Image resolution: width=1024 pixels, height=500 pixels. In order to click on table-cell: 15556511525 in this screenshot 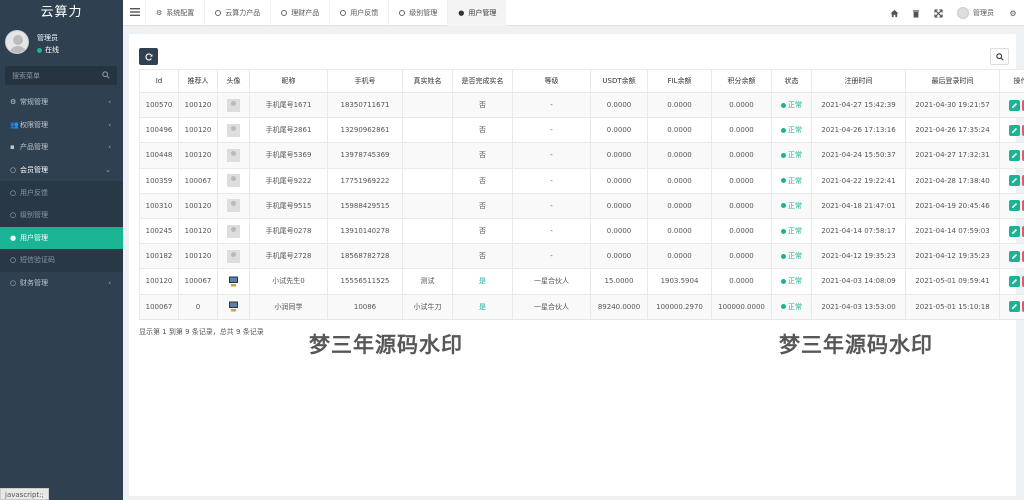, I will do `click(365, 281)`.